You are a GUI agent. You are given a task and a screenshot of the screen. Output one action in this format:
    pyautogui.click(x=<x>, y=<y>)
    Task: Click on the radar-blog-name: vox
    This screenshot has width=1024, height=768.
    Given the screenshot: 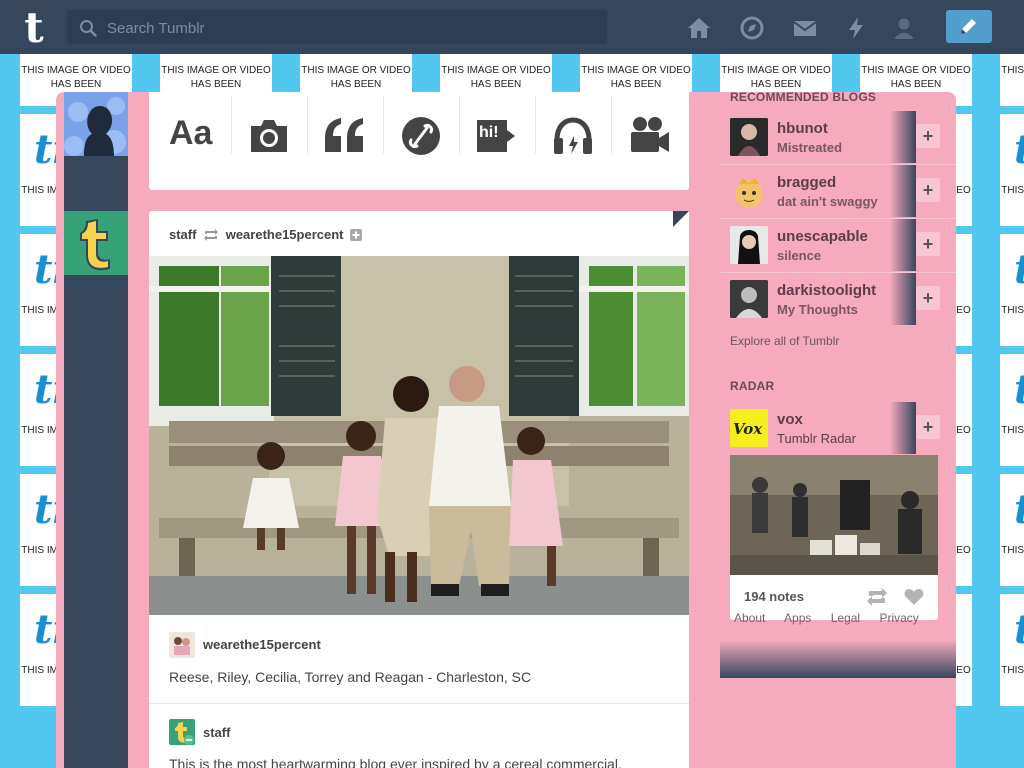 What is the action you would take?
    pyautogui.click(x=790, y=419)
    